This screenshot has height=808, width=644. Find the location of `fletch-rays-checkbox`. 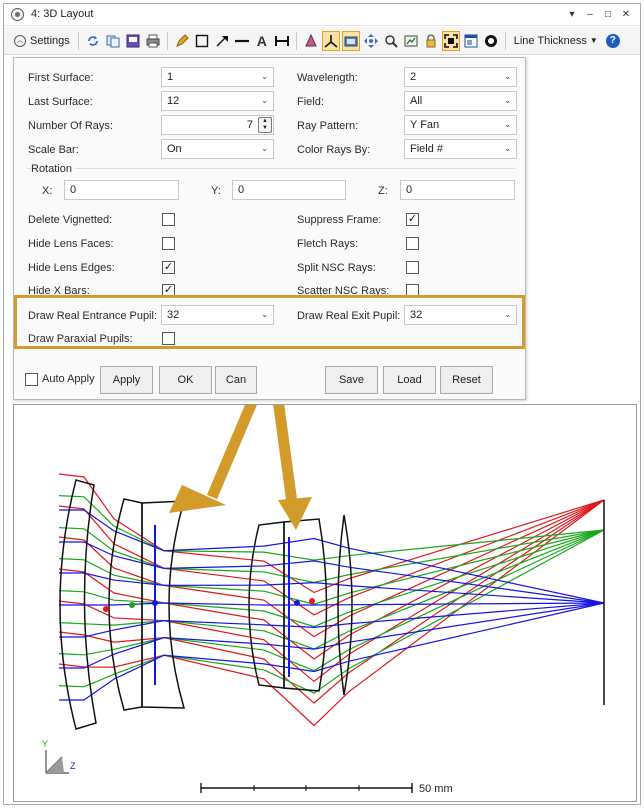

fletch-rays-checkbox is located at coordinates (412, 243).